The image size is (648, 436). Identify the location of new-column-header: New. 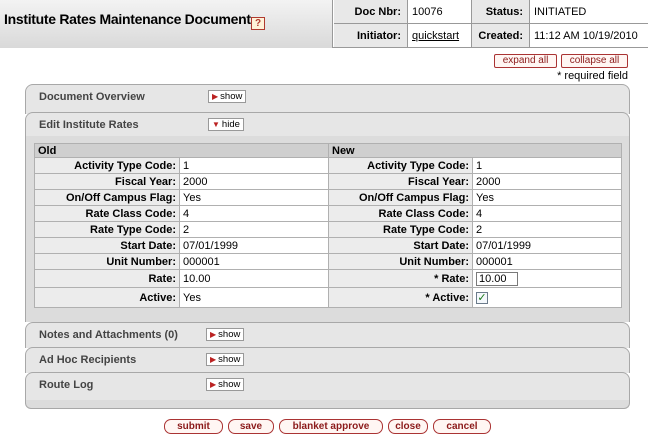
(475, 150).